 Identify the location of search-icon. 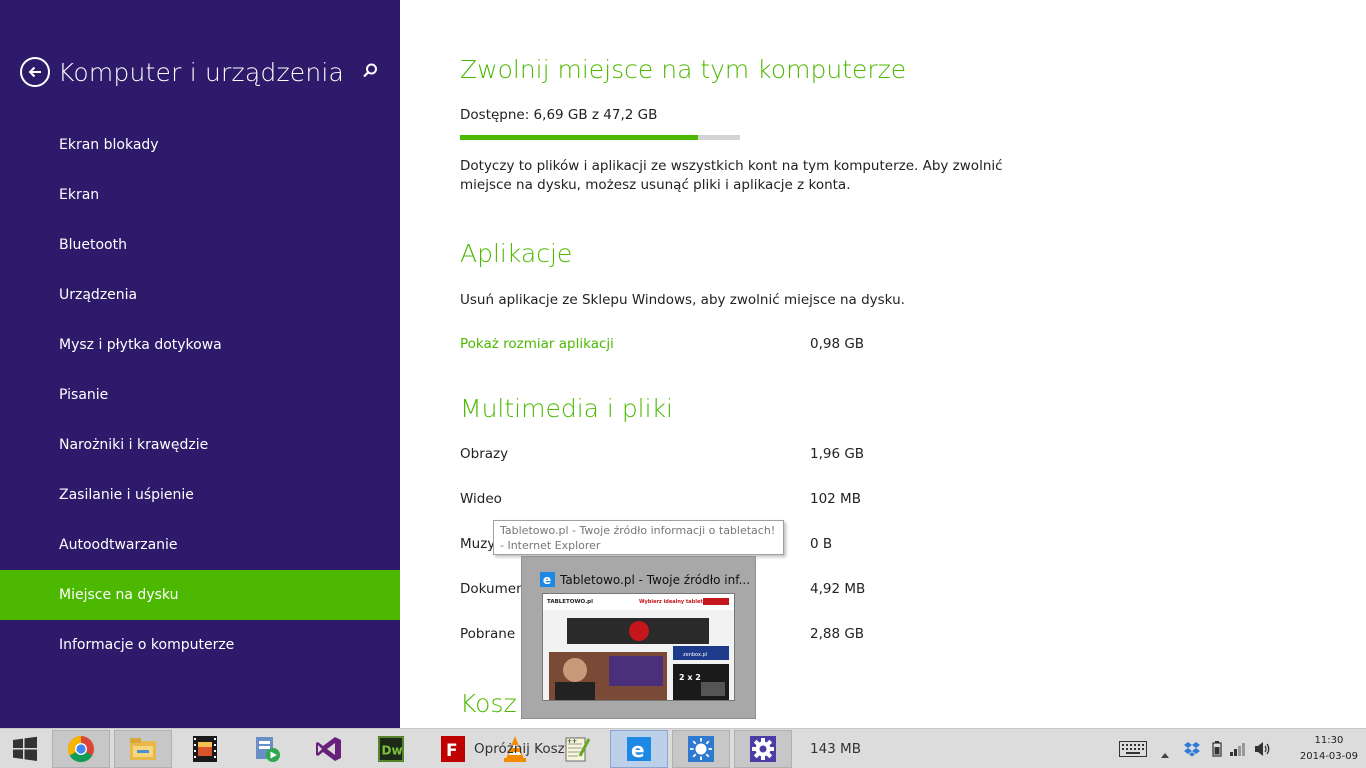
(370, 70).